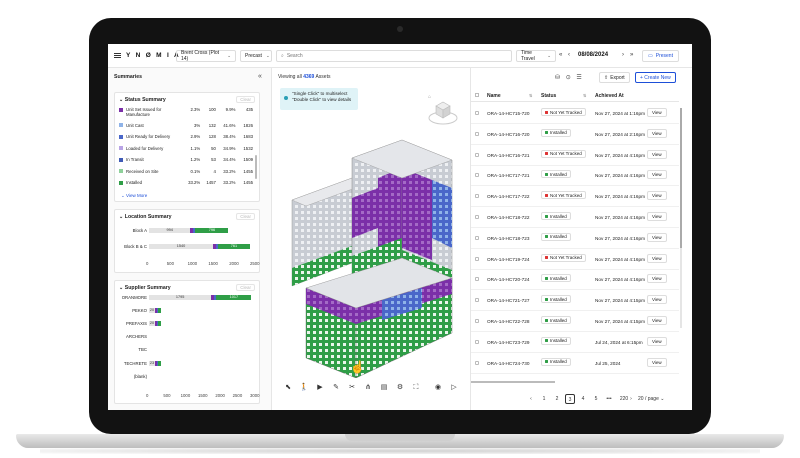  What do you see at coordinates (416, 388) in the screenshot?
I see `fullscreen-icon: ⛶` at bounding box center [416, 388].